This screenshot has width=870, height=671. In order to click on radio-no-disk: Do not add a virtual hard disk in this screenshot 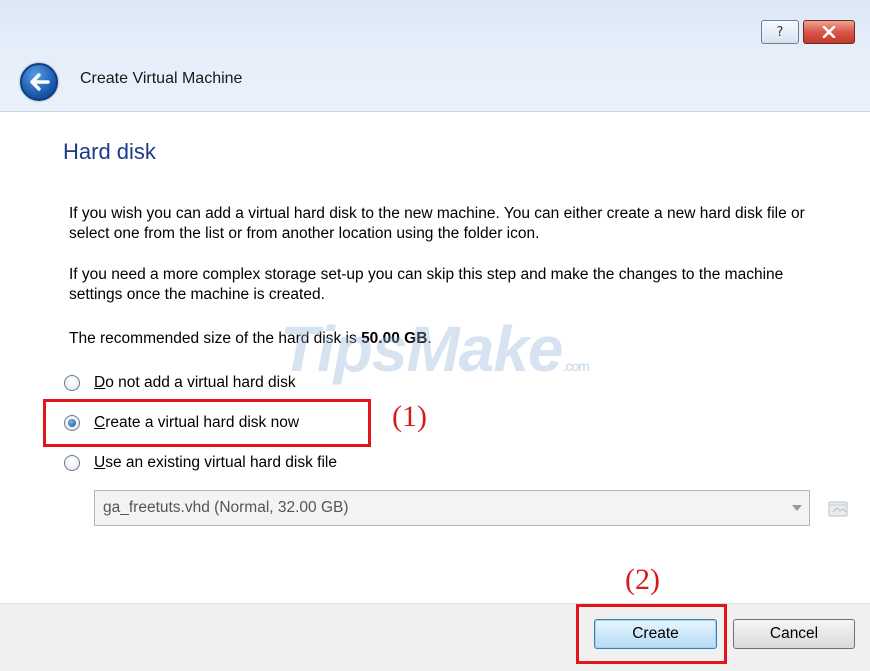, I will do `click(180, 383)`.